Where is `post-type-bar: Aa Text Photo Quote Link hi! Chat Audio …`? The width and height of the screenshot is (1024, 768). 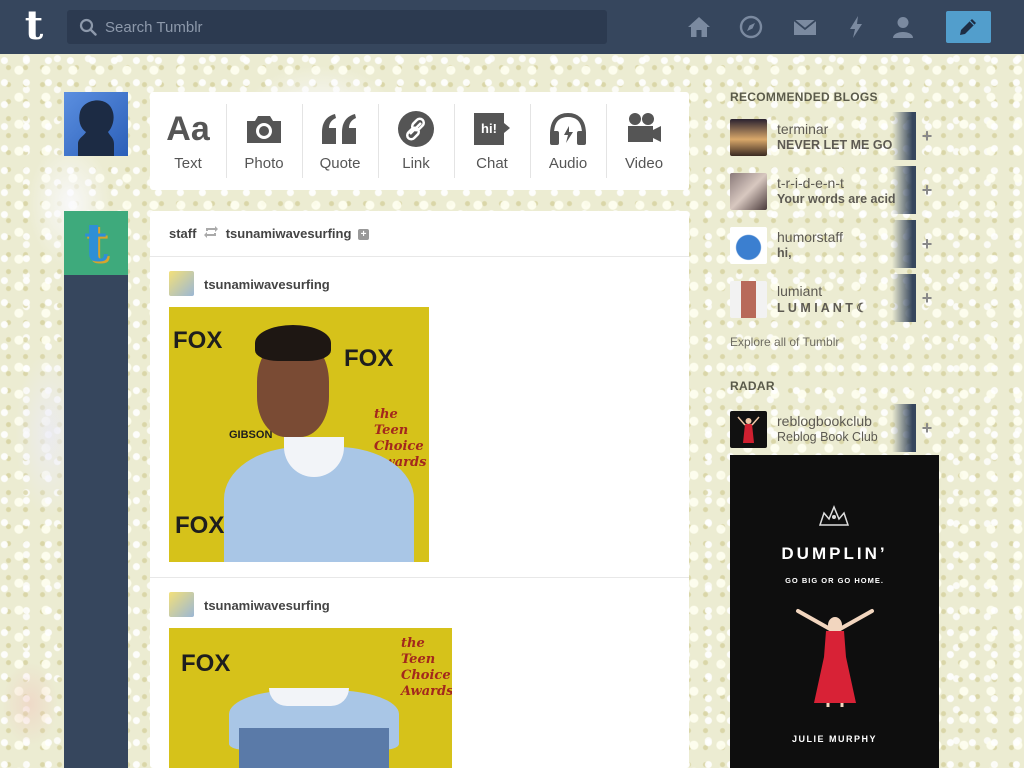 post-type-bar: Aa Text Photo Quote Link hi! Chat Audio … is located at coordinates (419, 141).